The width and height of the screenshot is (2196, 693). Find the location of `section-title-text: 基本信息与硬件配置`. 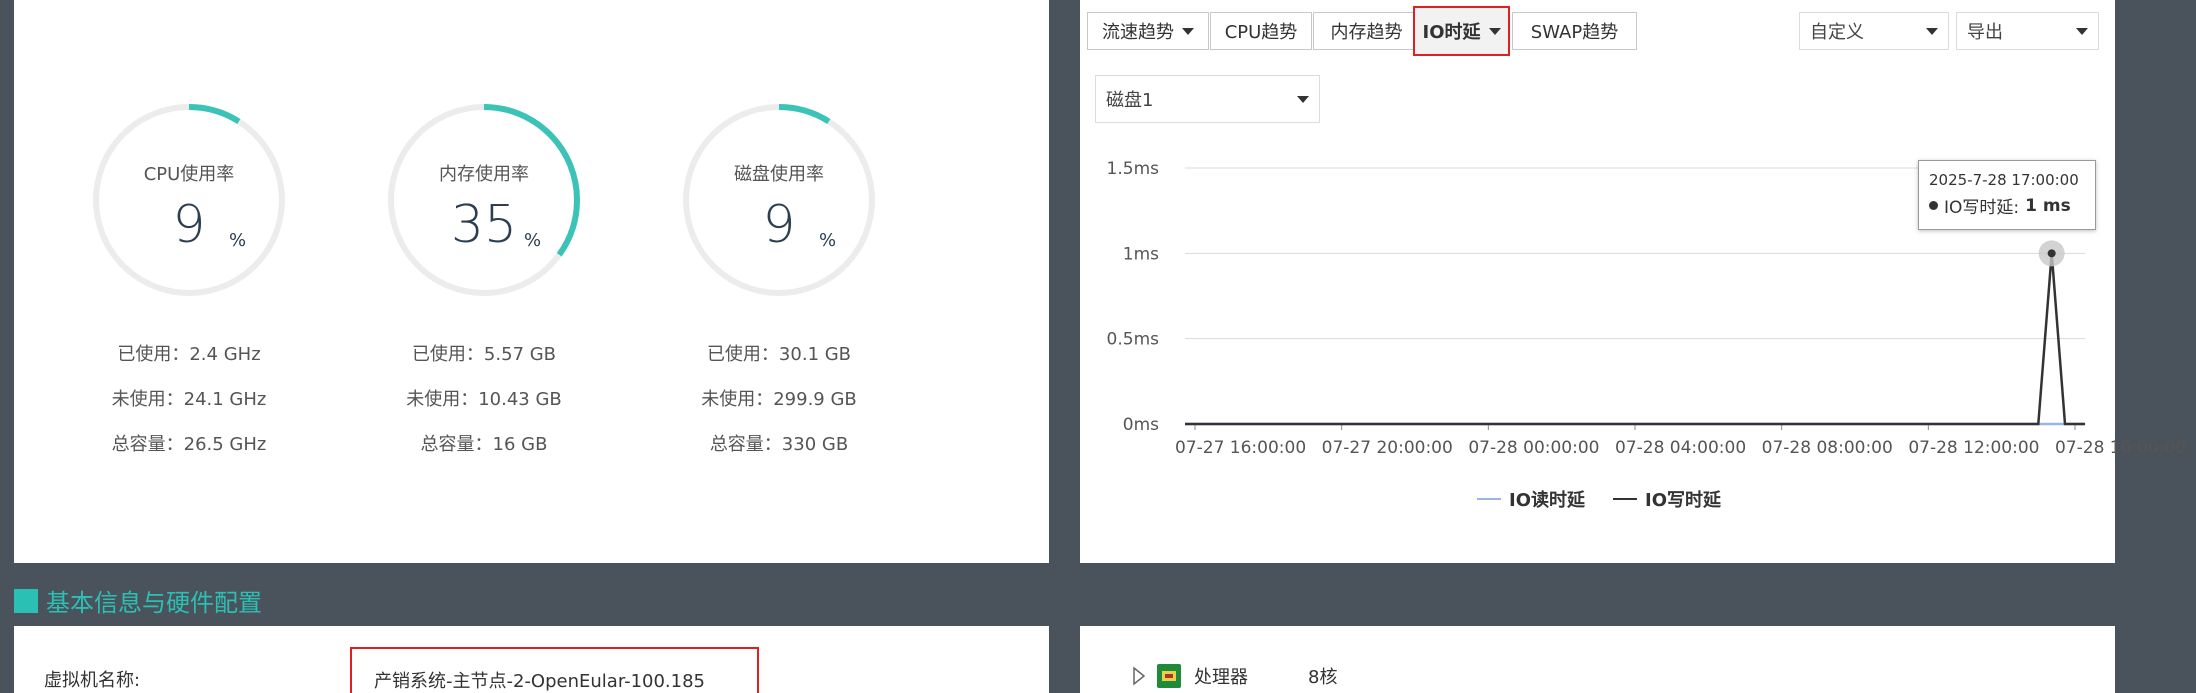

section-title-text: 基本信息与硬件配置 is located at coordinates (154, 603).